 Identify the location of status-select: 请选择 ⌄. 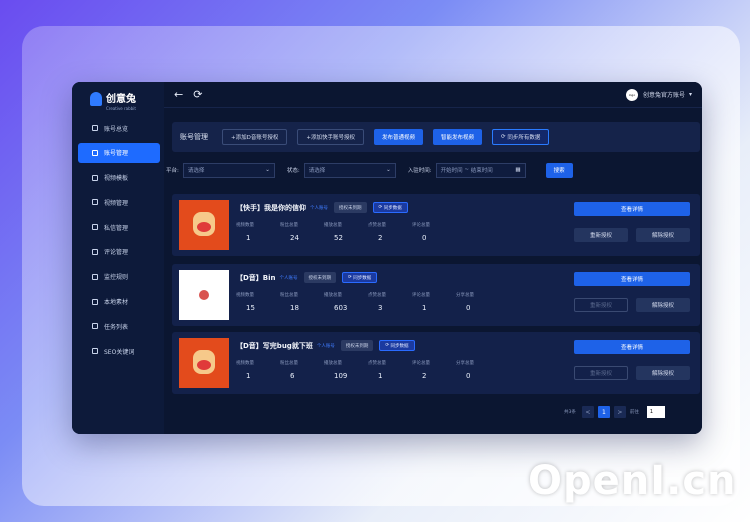
(349, 170).